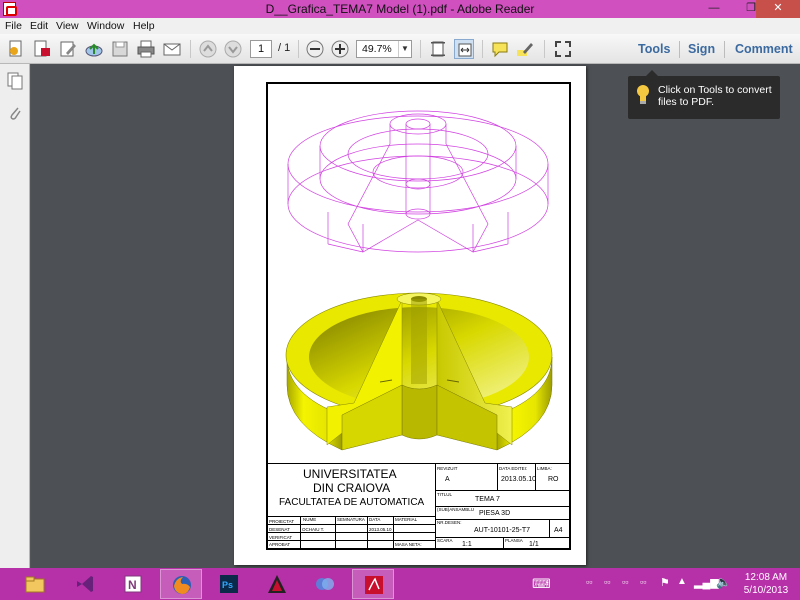 This screenshot has height=600, width=800. I want to click on clock-time: 12:08 AM, so click(766, 577).